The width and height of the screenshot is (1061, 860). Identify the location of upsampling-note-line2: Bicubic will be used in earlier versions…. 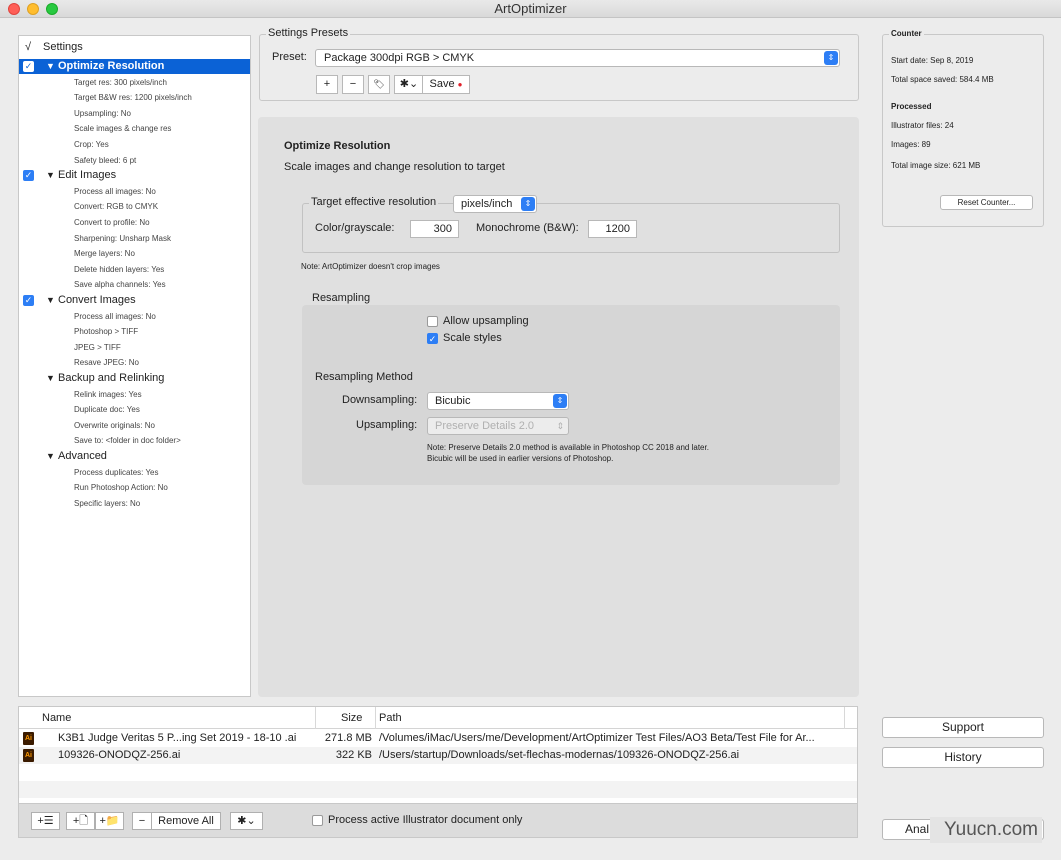
(520, 458).